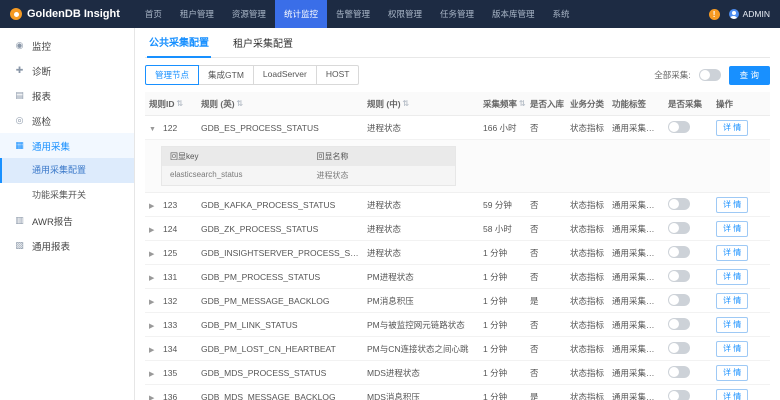 The width and height of the screenshot is (780, 400). Describe the element at coordinates (170, 252) in the screenshot. I see `rule-id: 125` at that location.